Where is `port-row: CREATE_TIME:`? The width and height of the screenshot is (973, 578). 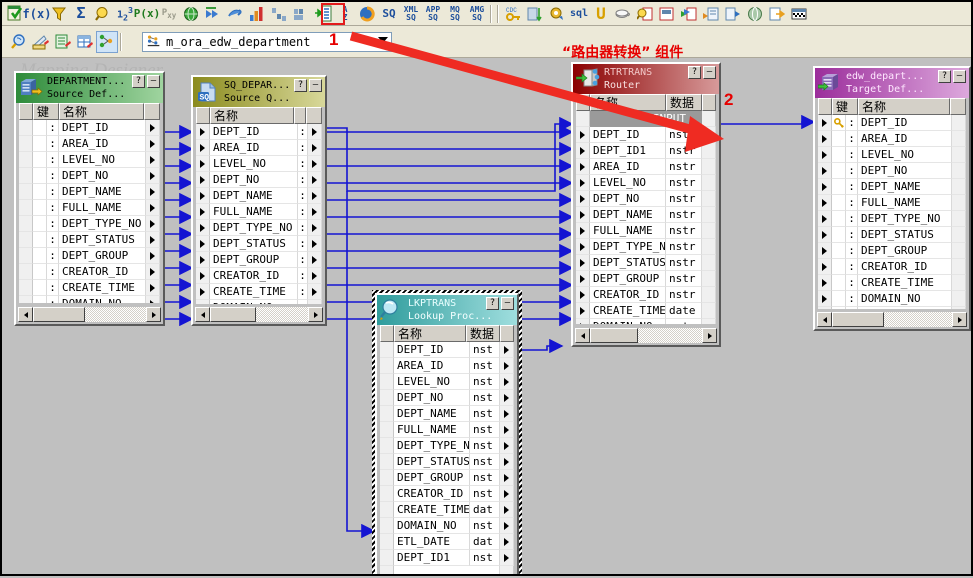 port-row: CREATE_TIME: is located at coordinates (259, 292).